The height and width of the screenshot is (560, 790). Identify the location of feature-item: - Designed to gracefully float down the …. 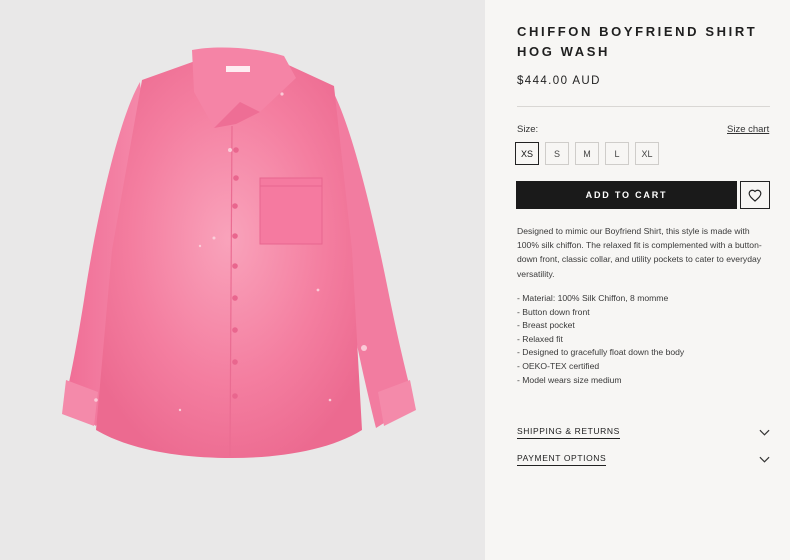
(601, 352).